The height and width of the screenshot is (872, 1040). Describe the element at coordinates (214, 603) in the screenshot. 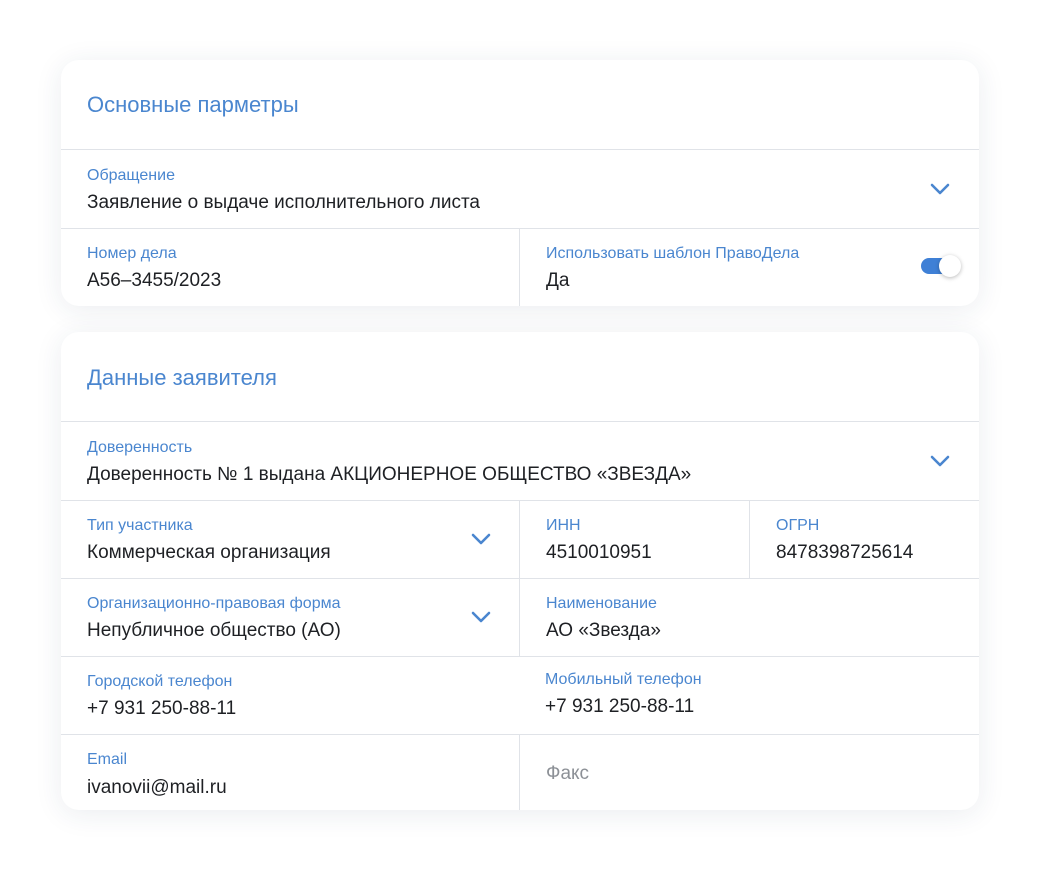

I see `legal-form-label: Организационно-правовая форма` at that location.